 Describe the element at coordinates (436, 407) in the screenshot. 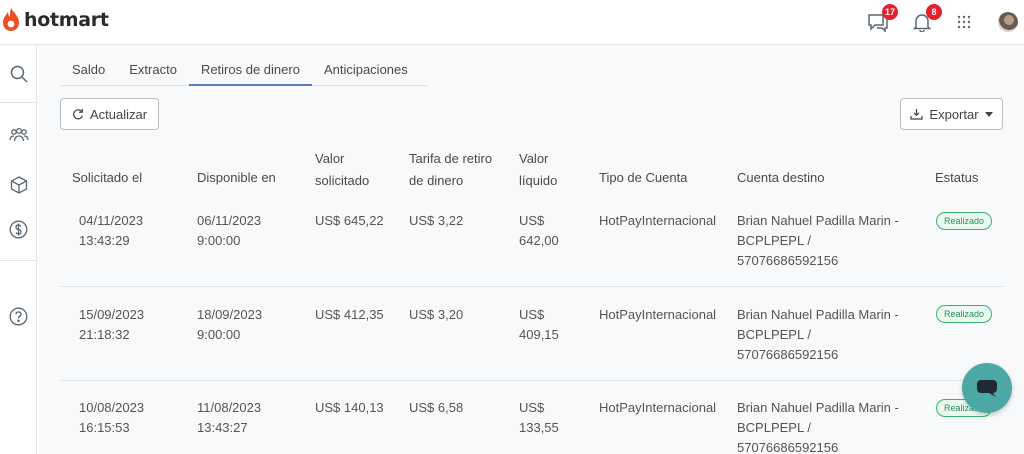

I see `cell-fee: US$ 6,58` at that location.